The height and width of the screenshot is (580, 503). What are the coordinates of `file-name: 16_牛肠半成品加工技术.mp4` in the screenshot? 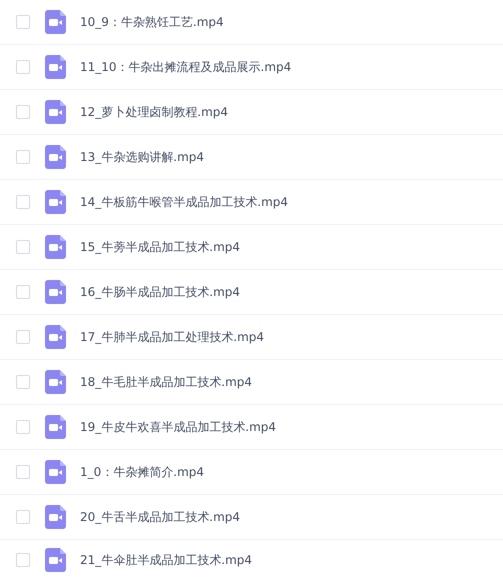 It's located at (160, 292).